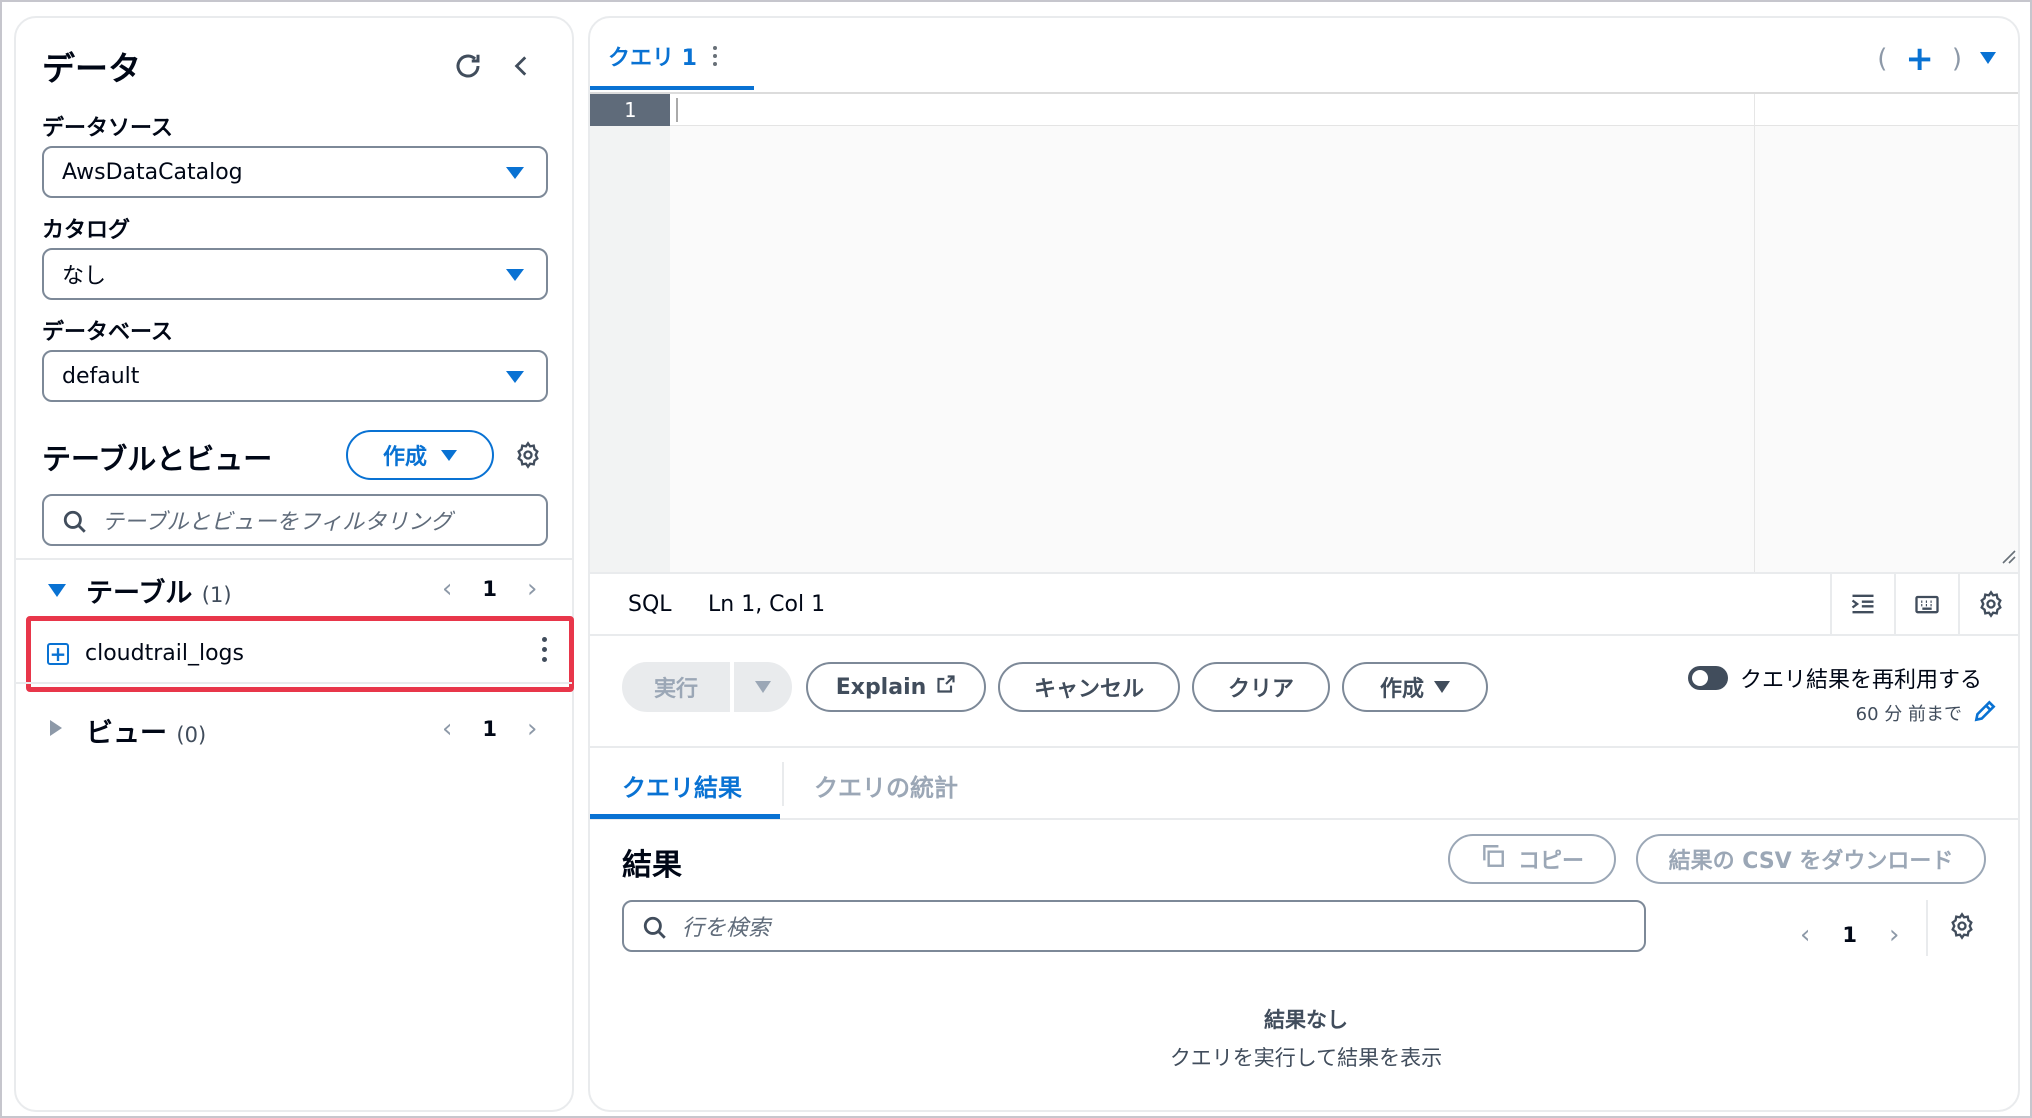 This screenshot has height=1118, width=2032. Describe the element at coordinates (1306, 1058) in the screenshot. I see `empty-state-description: クエリを実行して結果を表示` at that location.